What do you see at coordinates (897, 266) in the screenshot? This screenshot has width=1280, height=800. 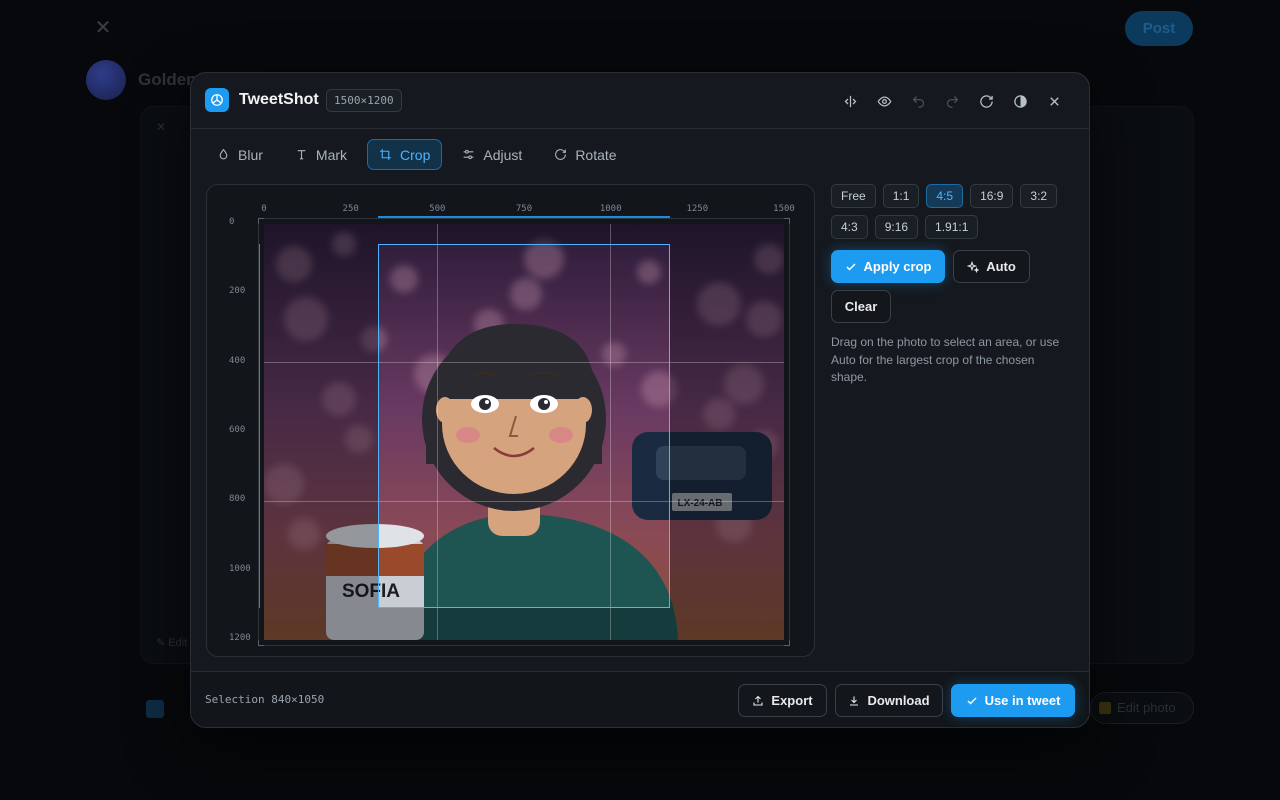 I see `apply-crop-label: Apply crop` at bounding box center [897, 266].